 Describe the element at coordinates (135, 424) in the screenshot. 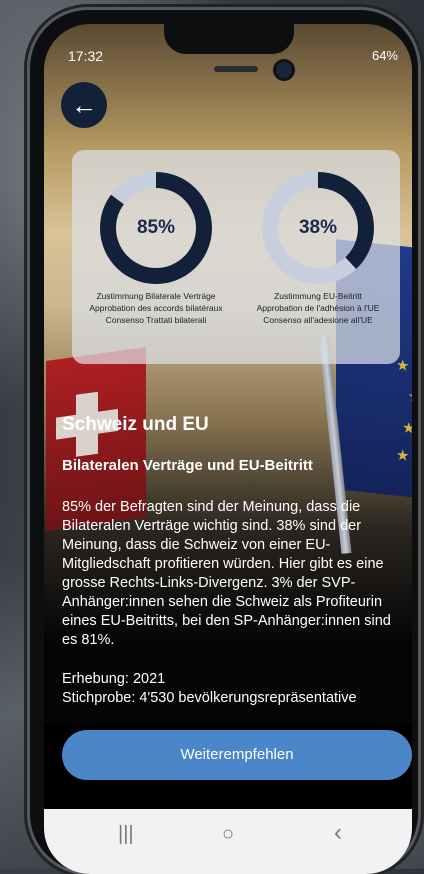

I see `article-title: Schweiz und EU` at that location.